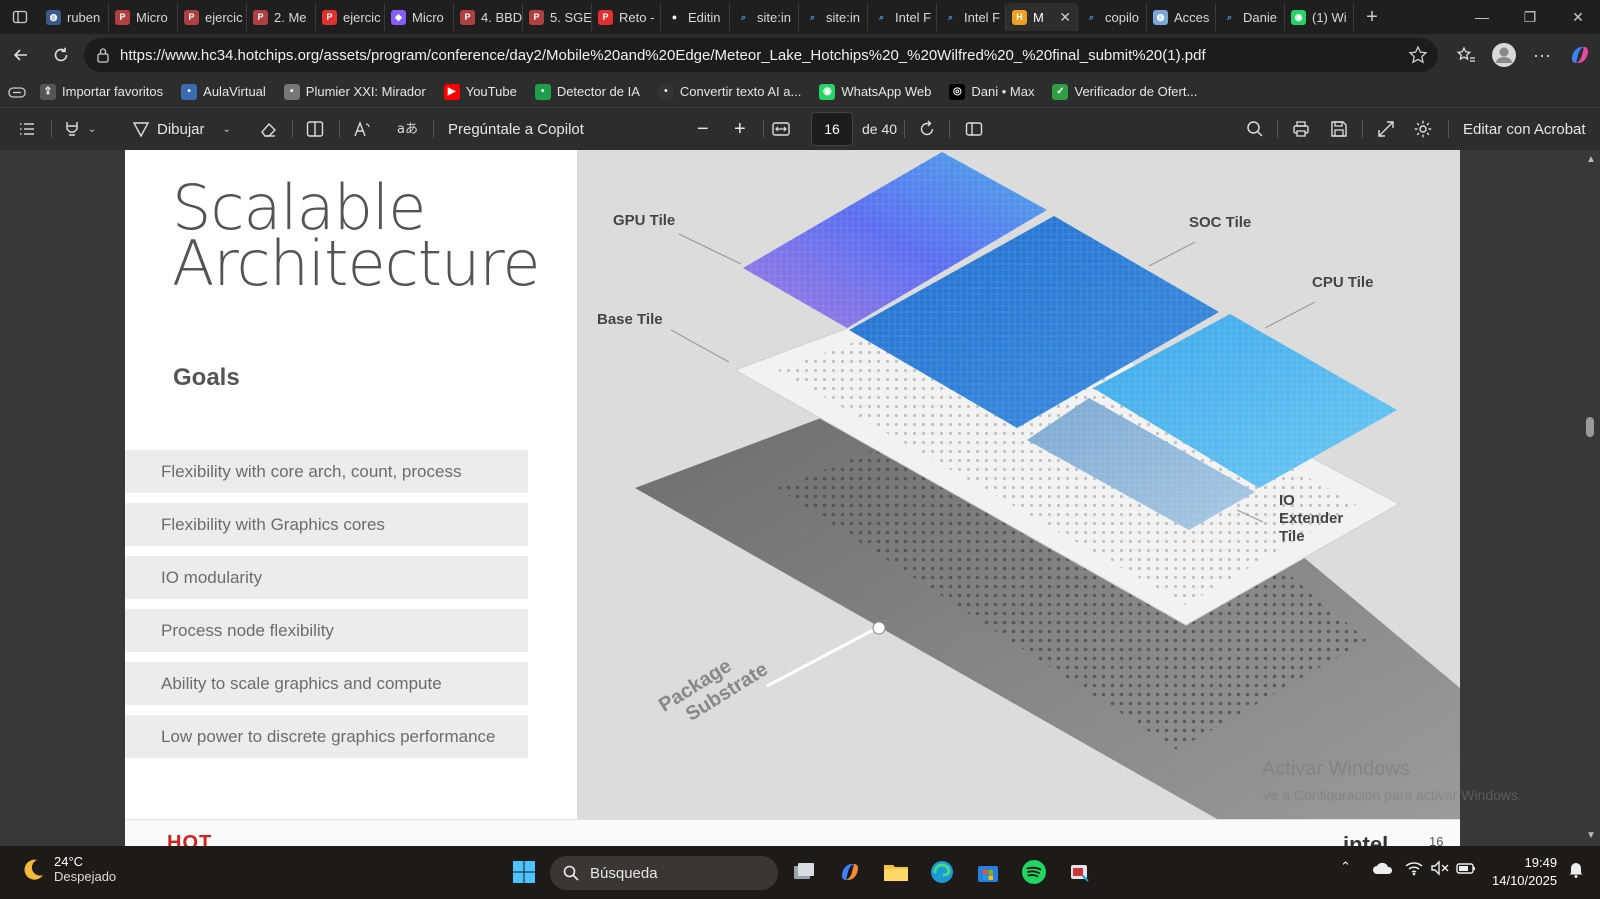 The image size is (1600, 899). What do you see at coordinates (234, 91) in the screenshot?
I see `favorite-label: AulaVirtual` at bounding box center [234, 91].